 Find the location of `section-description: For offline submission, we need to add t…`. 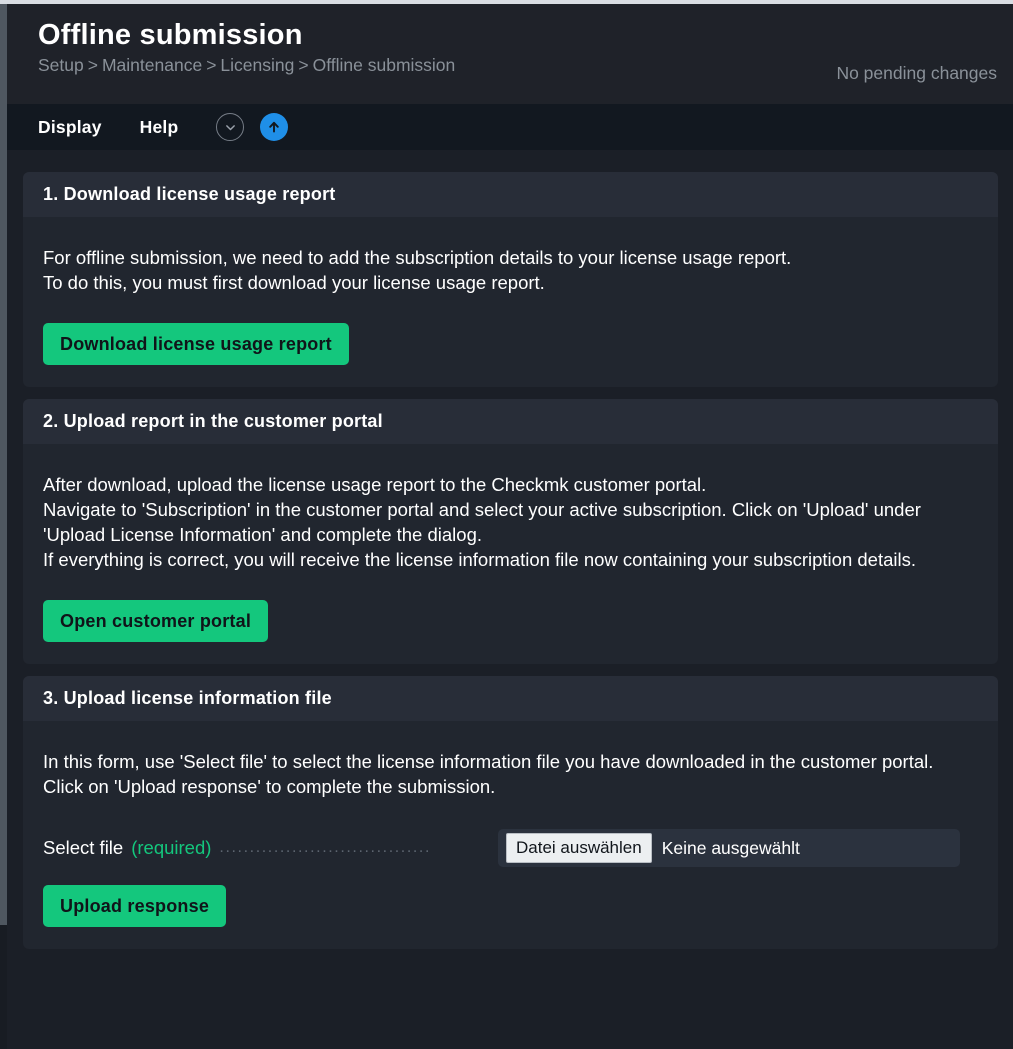

section-description: For offline submission, we need to add t… is located at coordinates (417, 270).